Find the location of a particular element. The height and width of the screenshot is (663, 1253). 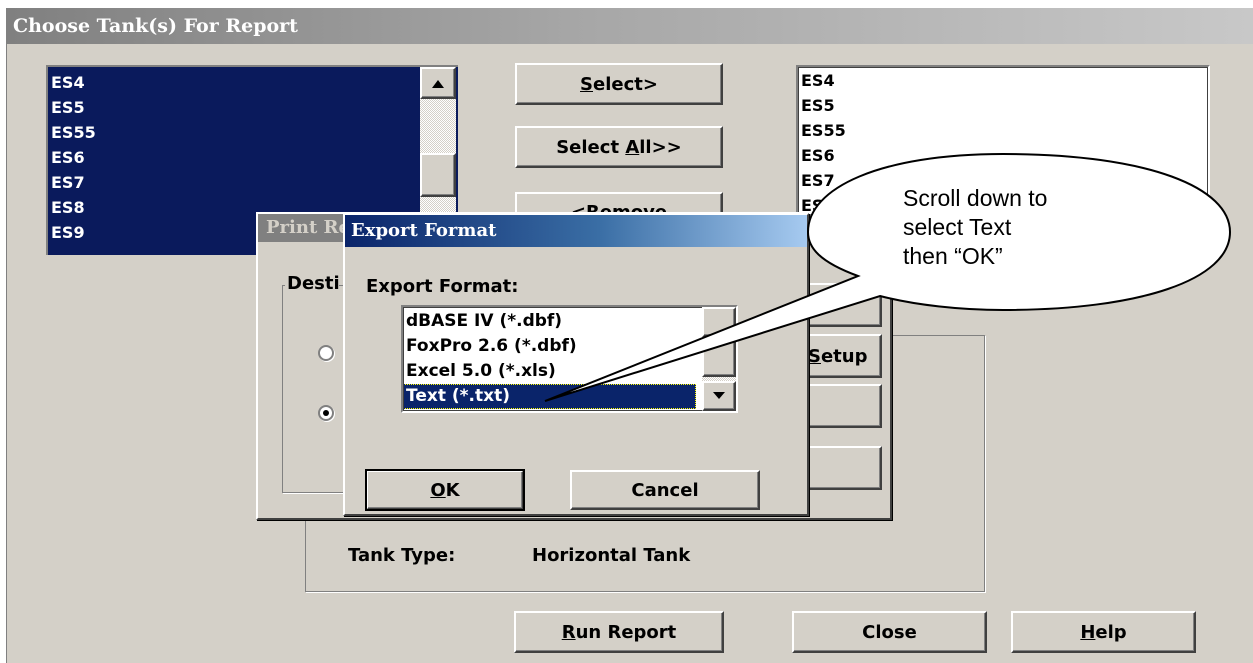

callout-text: Scroll down to select Text then “OK” is located at coordinates (975, 227).